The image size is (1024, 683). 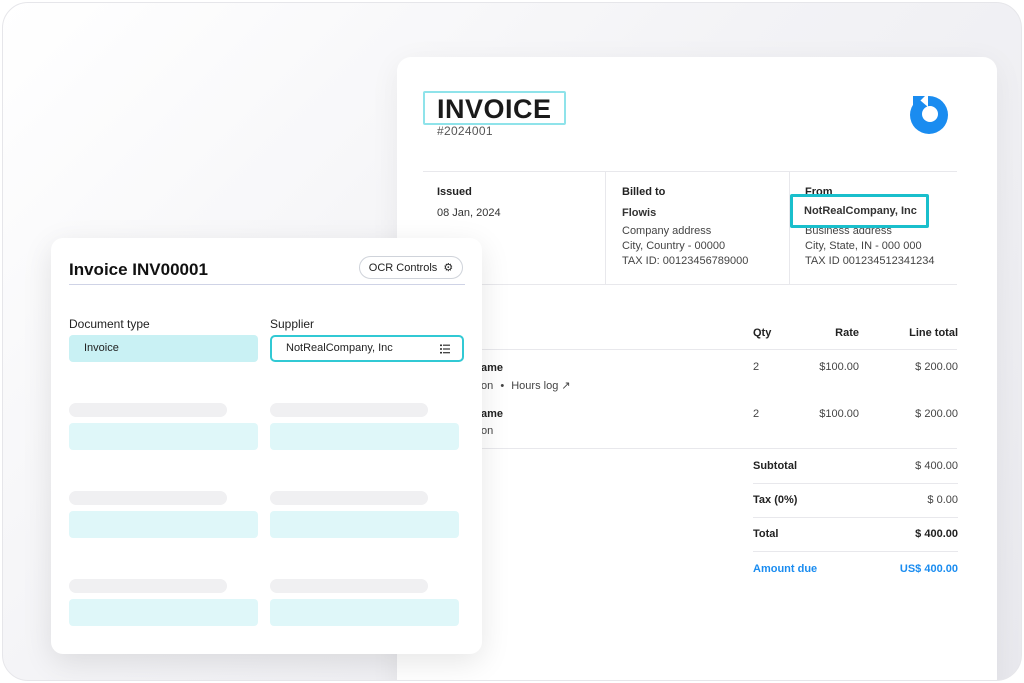 What do you see at coordinates (469, 203) in the screenshot?
I see `issued-column: Issued 08 Jan, 2024` at bounding box center [469, 203].